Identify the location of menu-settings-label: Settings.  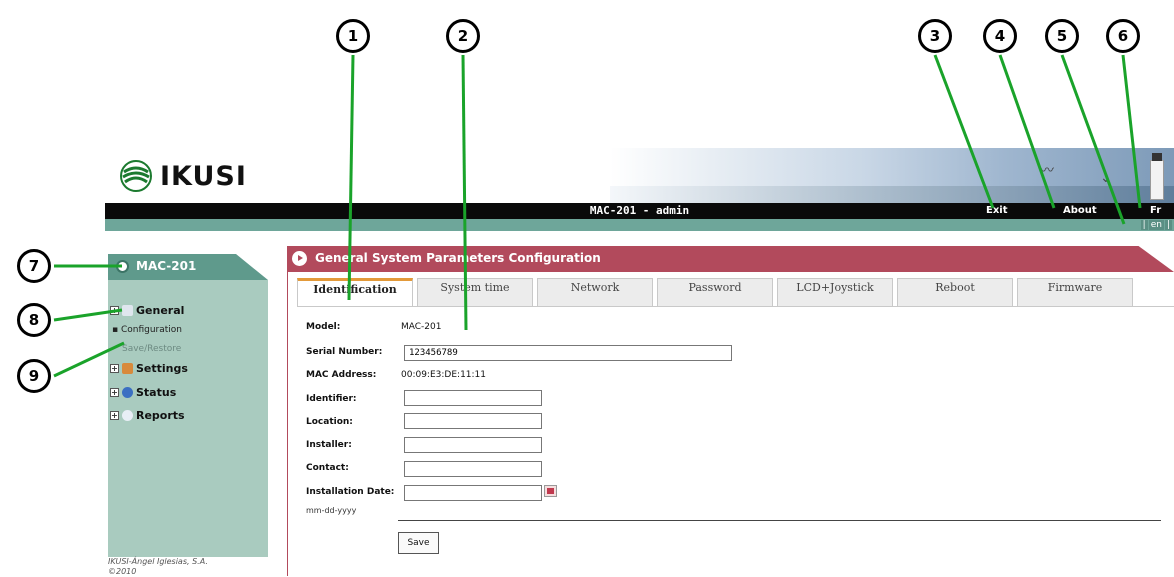
(162, 368).